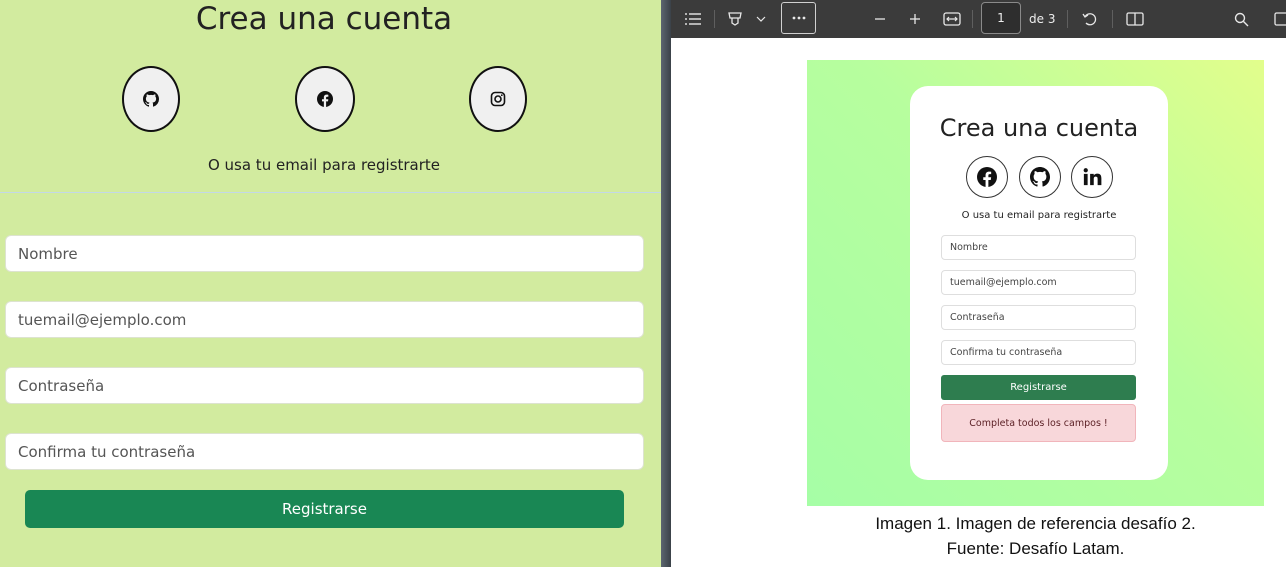  Describe the element at coordinates (1241, 19) in the screenshot. I see `search-icon` at that location.